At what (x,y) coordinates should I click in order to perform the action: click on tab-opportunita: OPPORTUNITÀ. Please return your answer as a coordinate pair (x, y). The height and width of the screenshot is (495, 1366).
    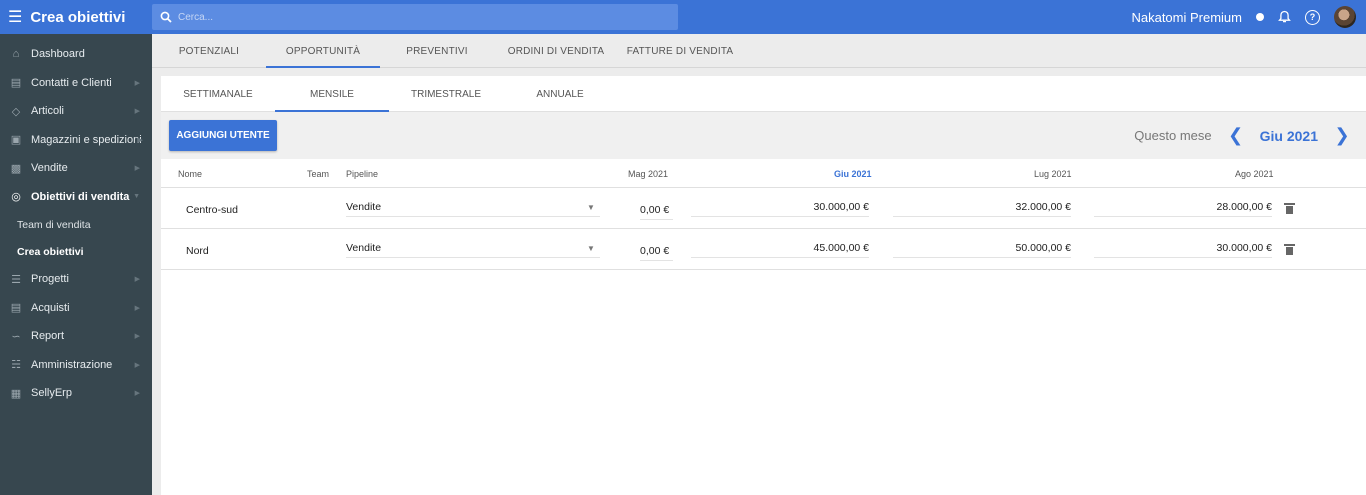
    Looking at the image, I should click on (323, 51).